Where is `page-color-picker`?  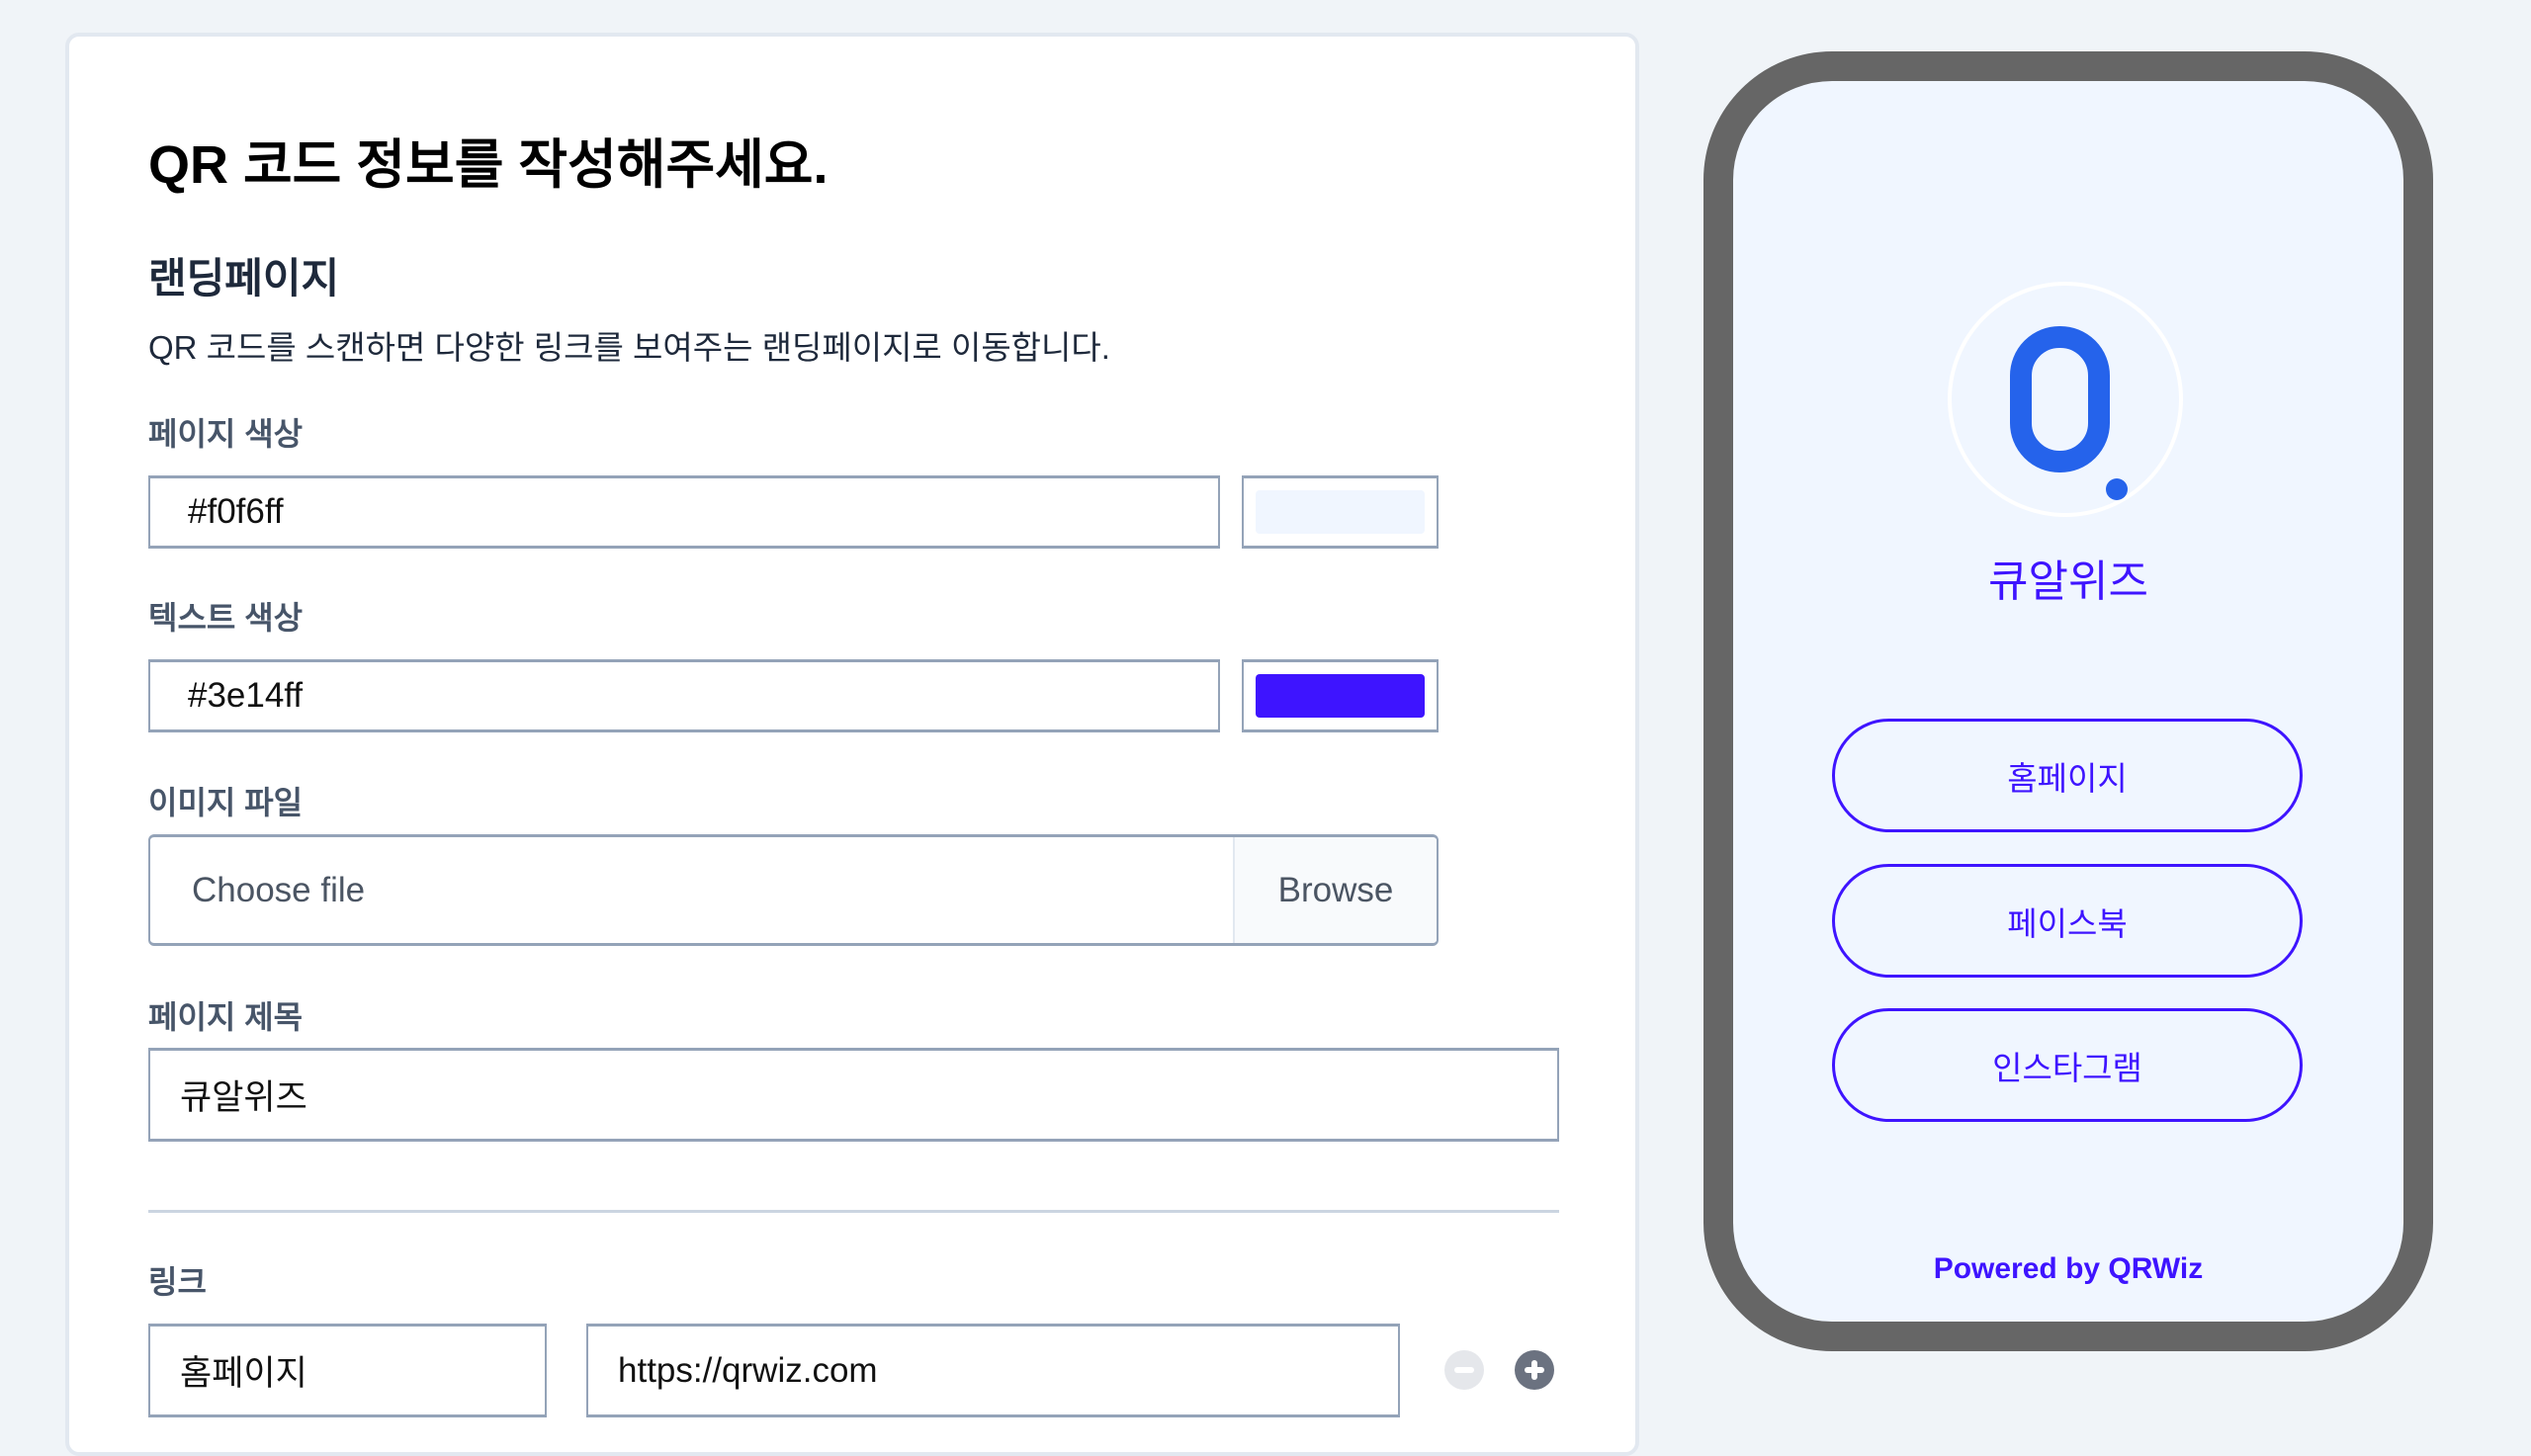 page-color-picker is located at coordinates (1340, 512).